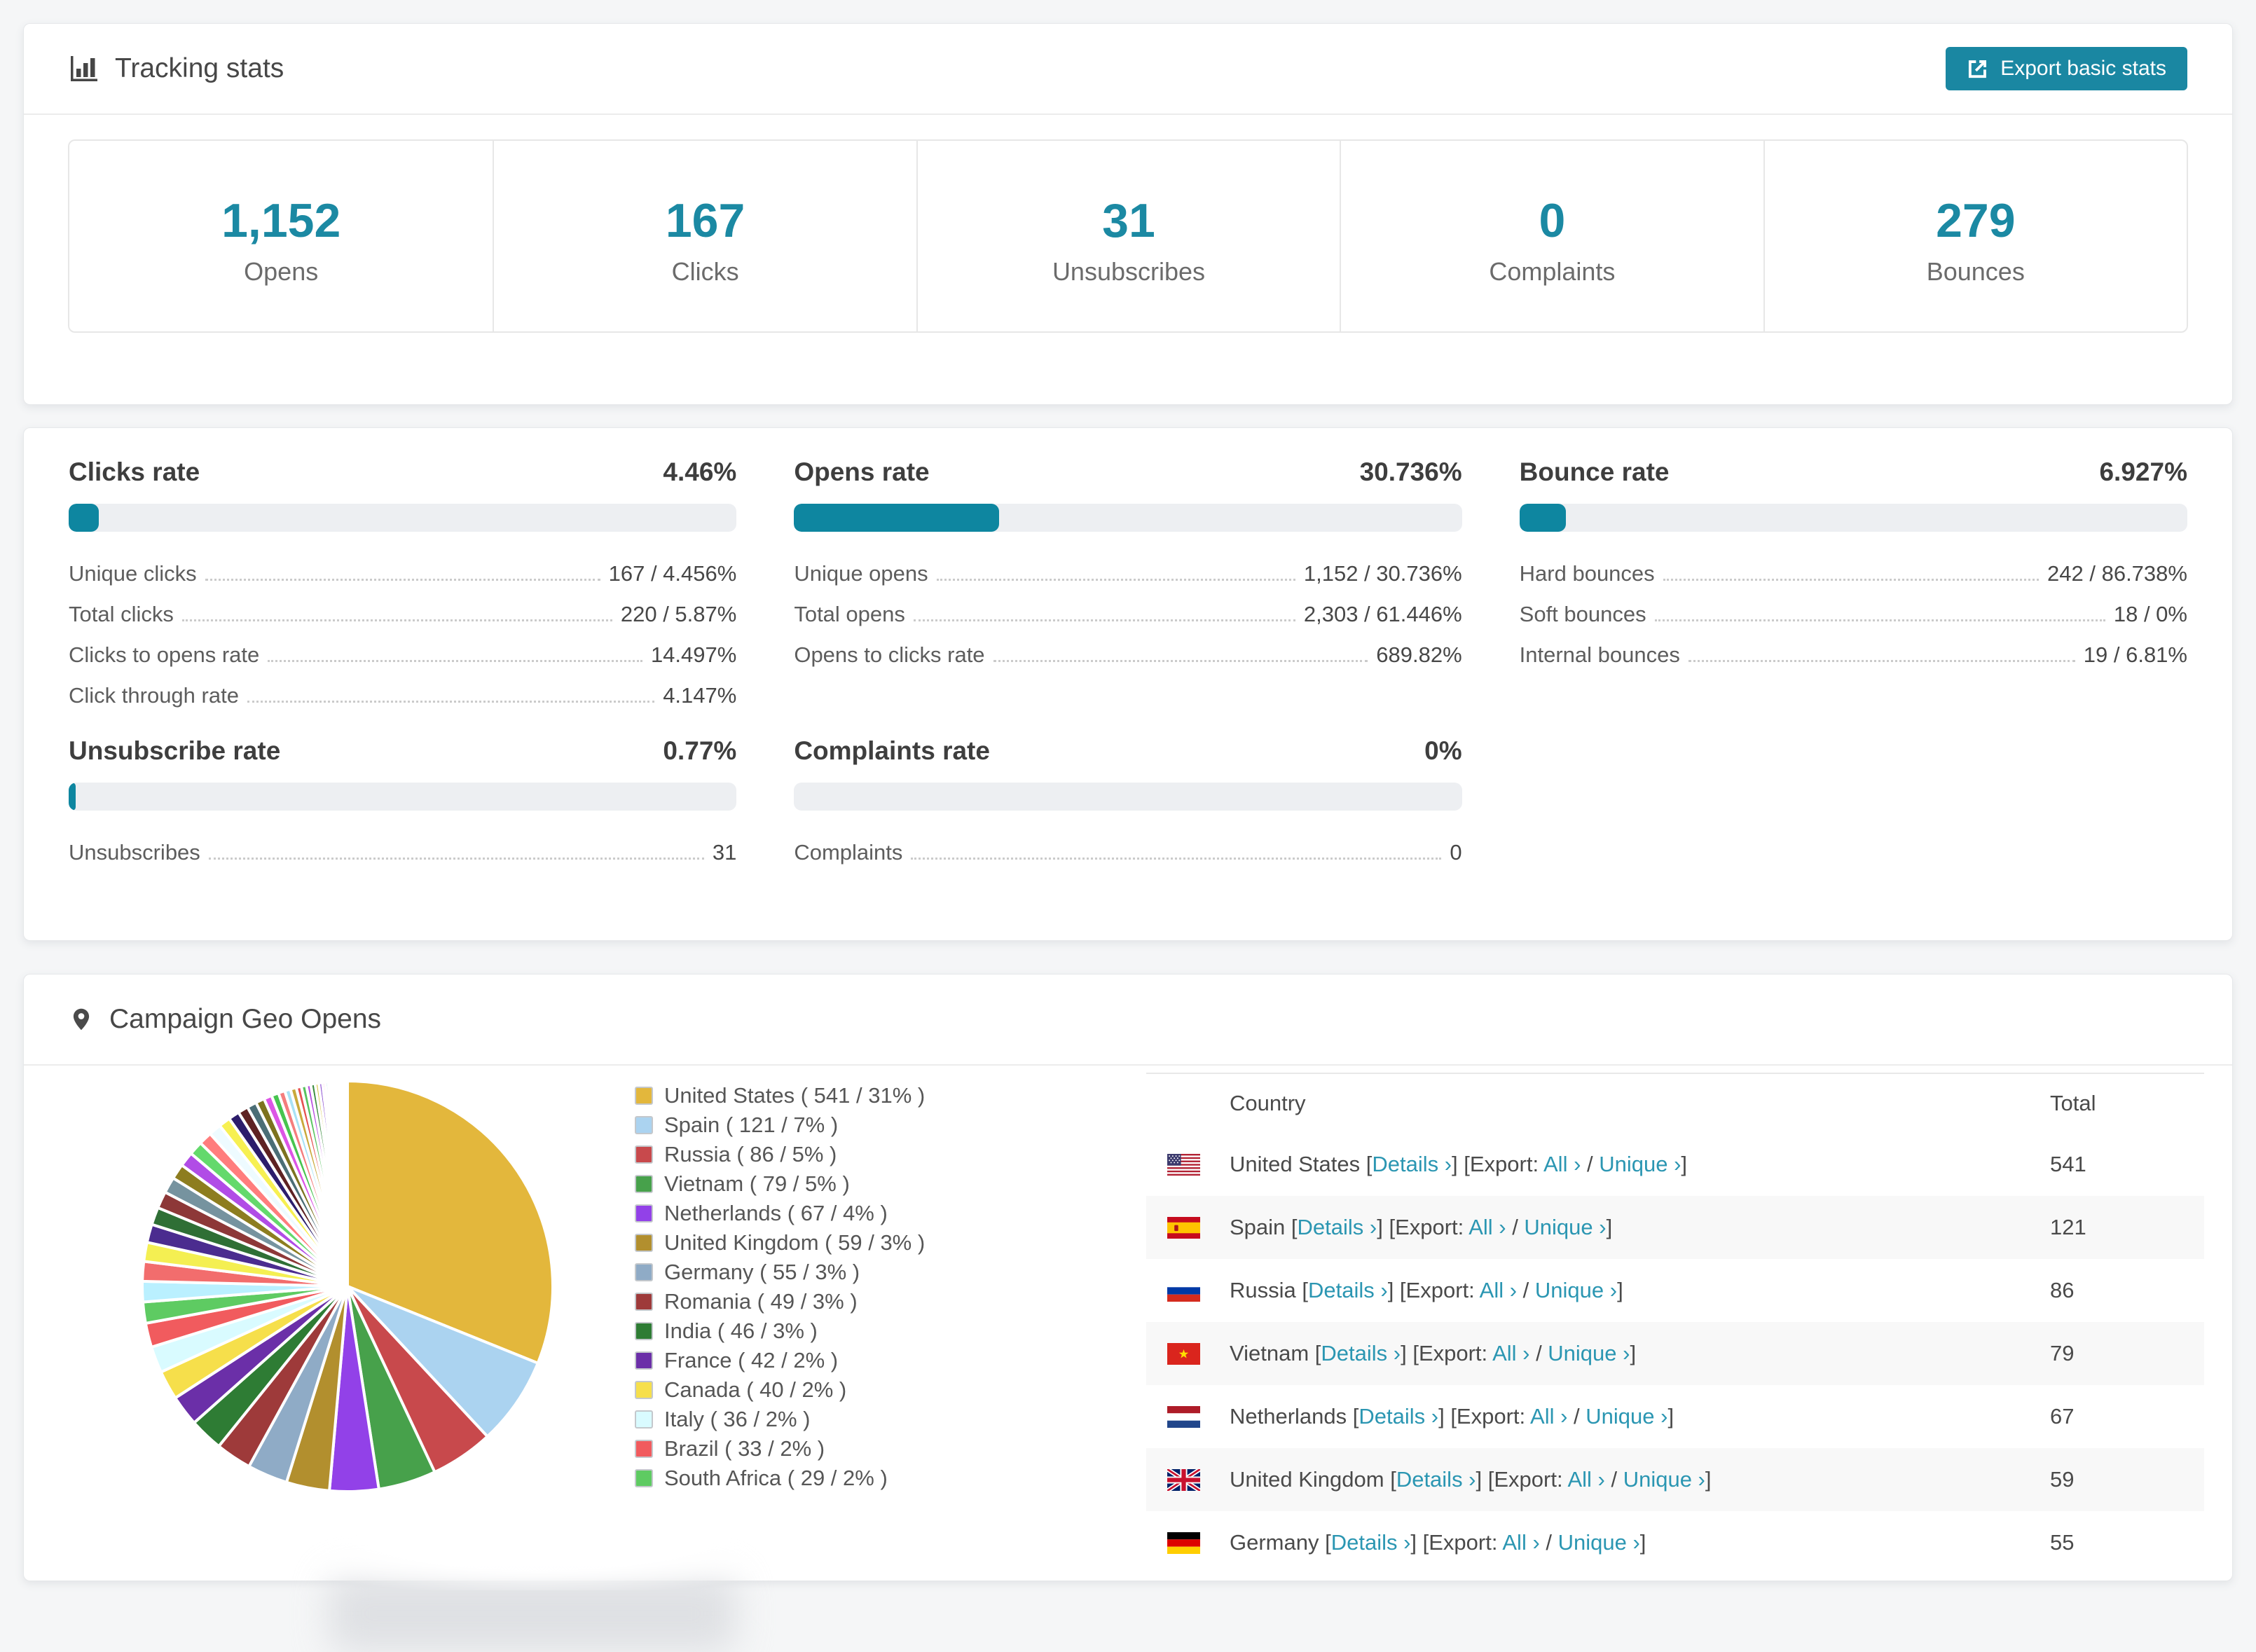  What do you see at coordinates (897, 518) in the screenshot?
I see `opens-rate-bar-fill` at bounding box center [897, 518].